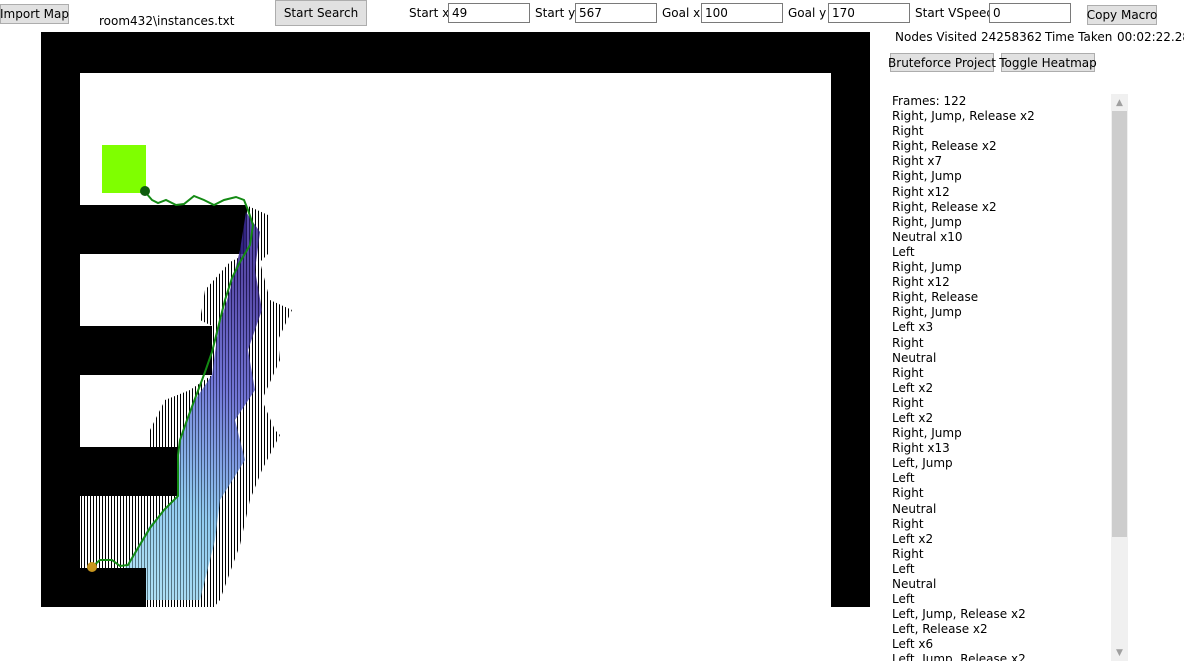  What do you see at coordinates (34, 14) in the screenshot?
I see `import-map-button: Import Map` at bounding box center [34, 14].